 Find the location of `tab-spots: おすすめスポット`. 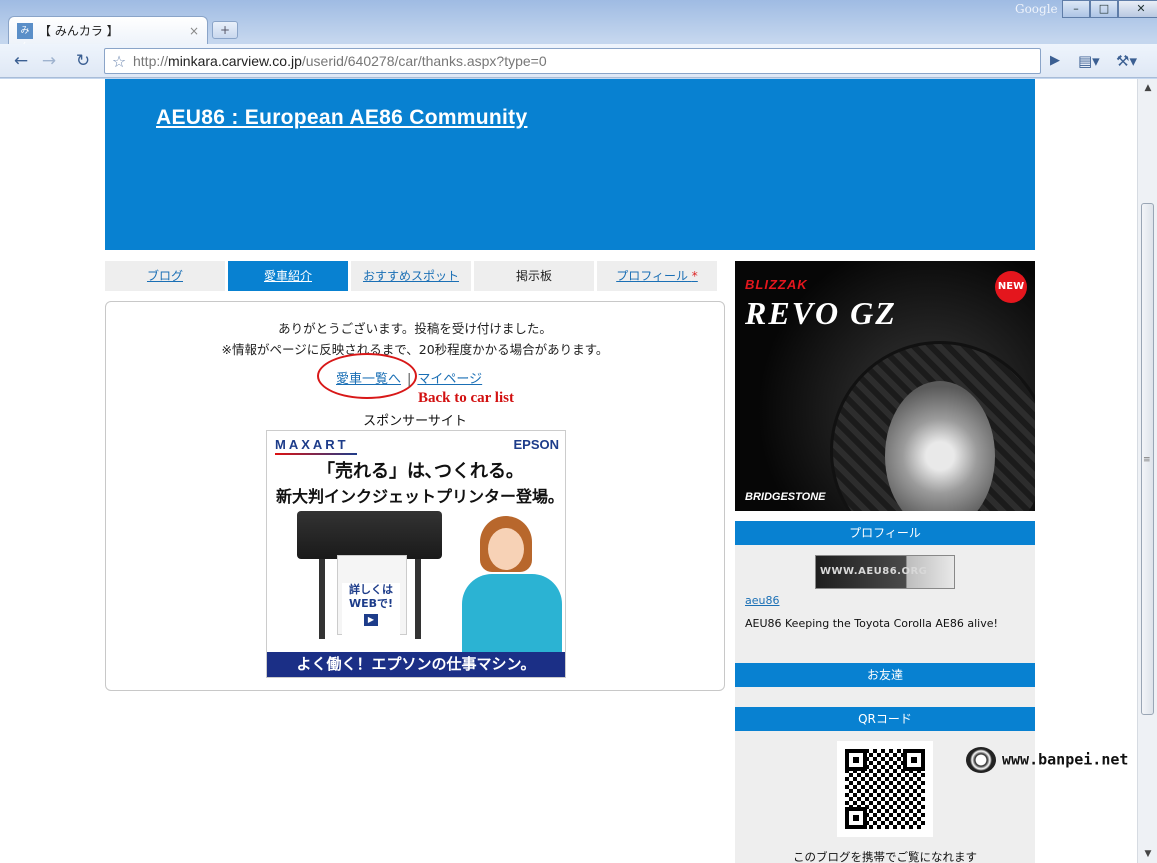

tab-spots: おすすめスポット is located at coordinates (411, 276).